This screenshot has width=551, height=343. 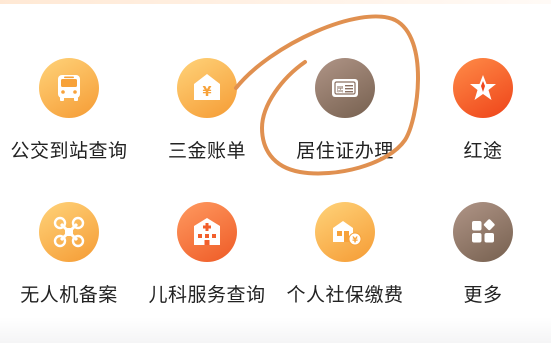 I want to click on service-social-insurance-payment: ¥ 个人社保缴费, so click(x=345, y=267).